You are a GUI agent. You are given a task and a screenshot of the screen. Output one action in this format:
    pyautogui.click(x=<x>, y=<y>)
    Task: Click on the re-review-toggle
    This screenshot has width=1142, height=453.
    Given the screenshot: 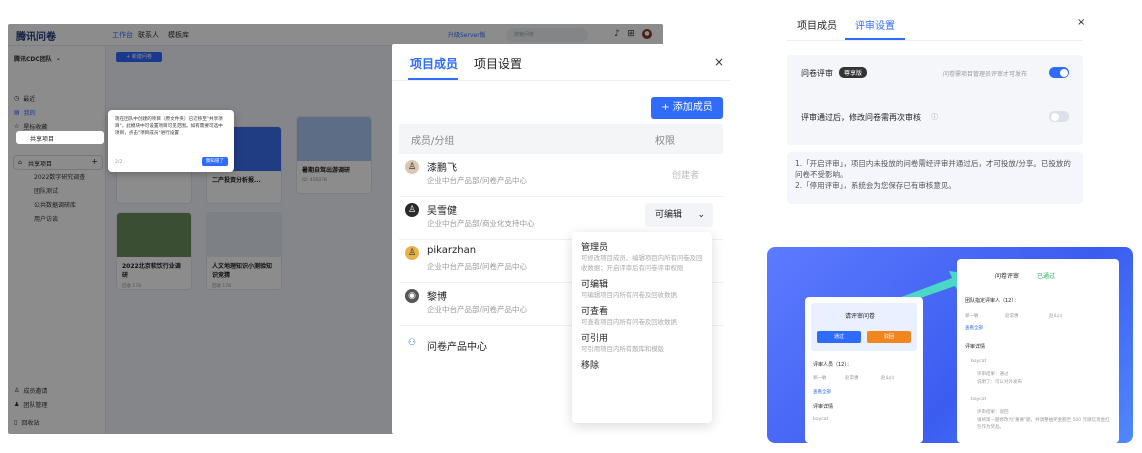 What is the action you would take?
    pyautogui.click(x=1059, y=116)
    